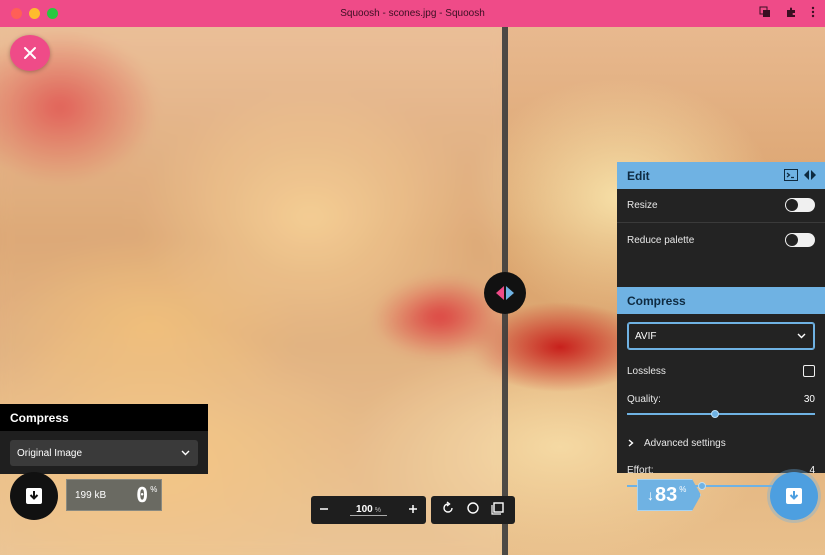  I want to click on codec-select: AVIF, so click(721, 336).